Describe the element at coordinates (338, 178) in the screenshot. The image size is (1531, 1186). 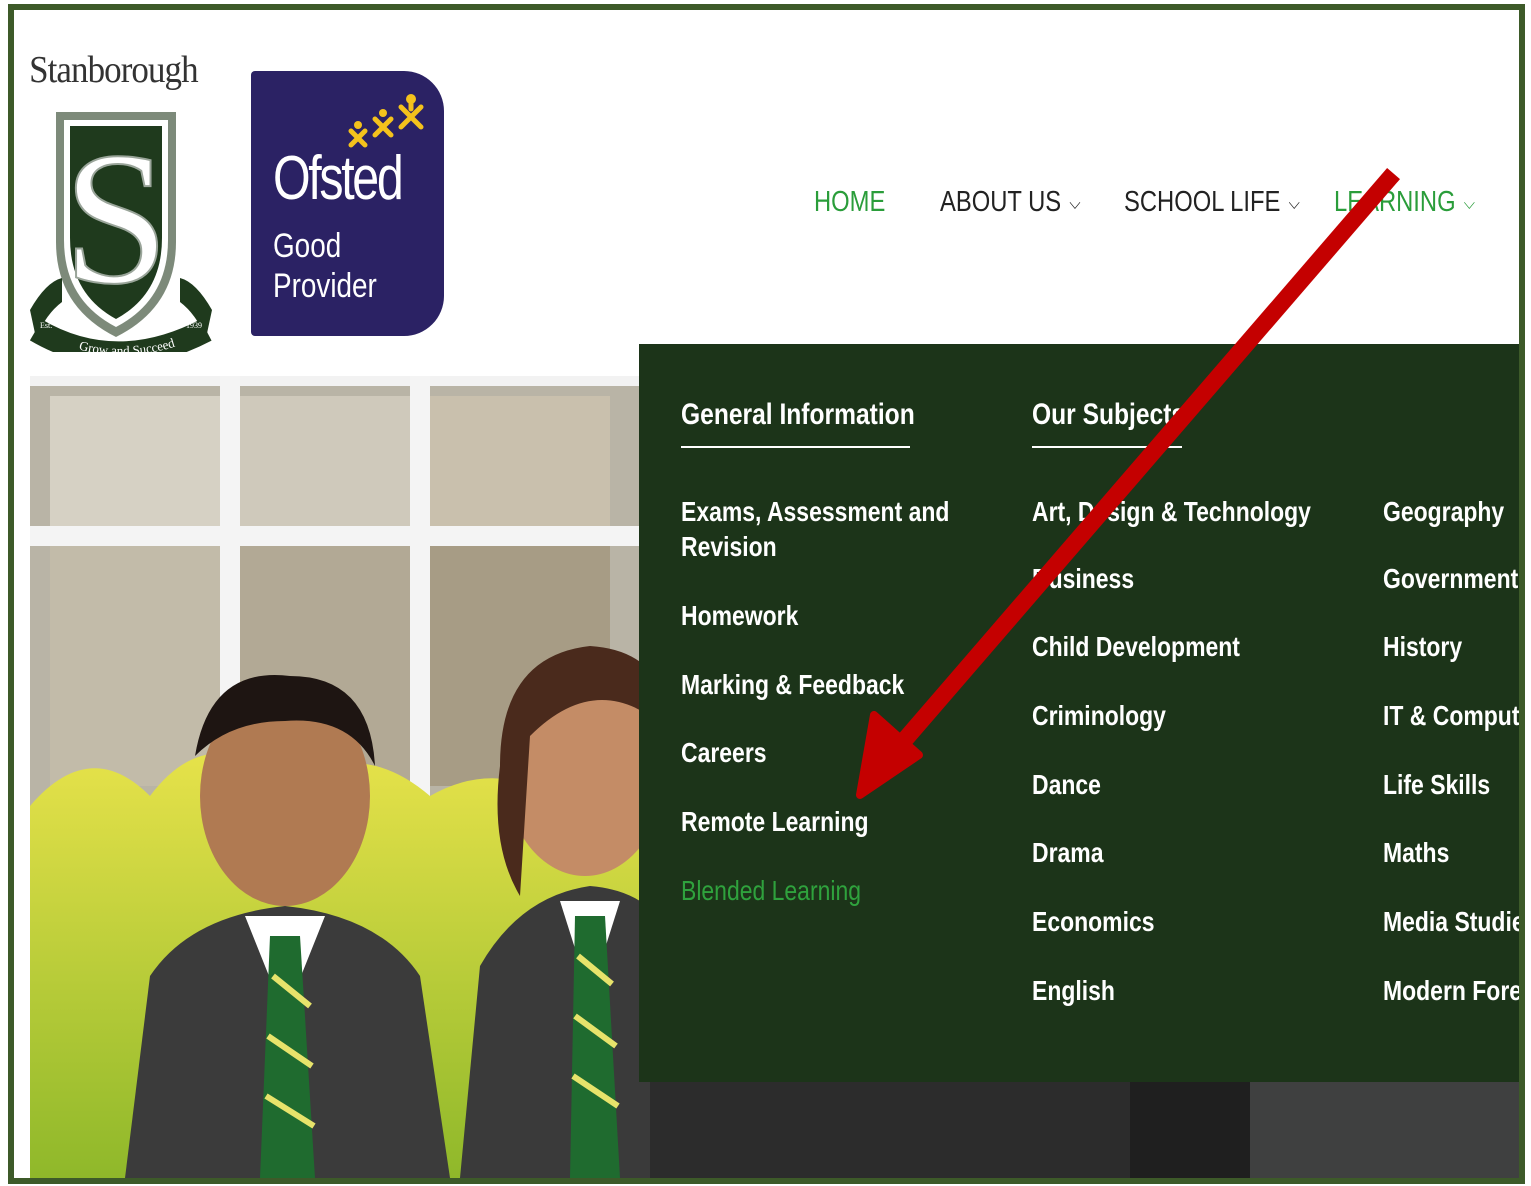
I see `ofsted-name: Ofsted` at that location.